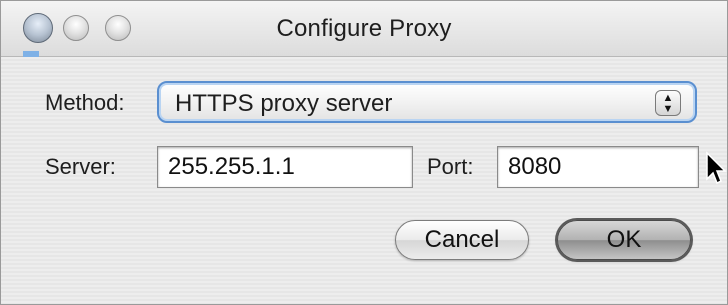 The height and width of the screenshot is (305, 728). What do you see at coordinates (624, 240) in the screenshot?
I see `ok-button: OK` at bounding box center [624, 240].